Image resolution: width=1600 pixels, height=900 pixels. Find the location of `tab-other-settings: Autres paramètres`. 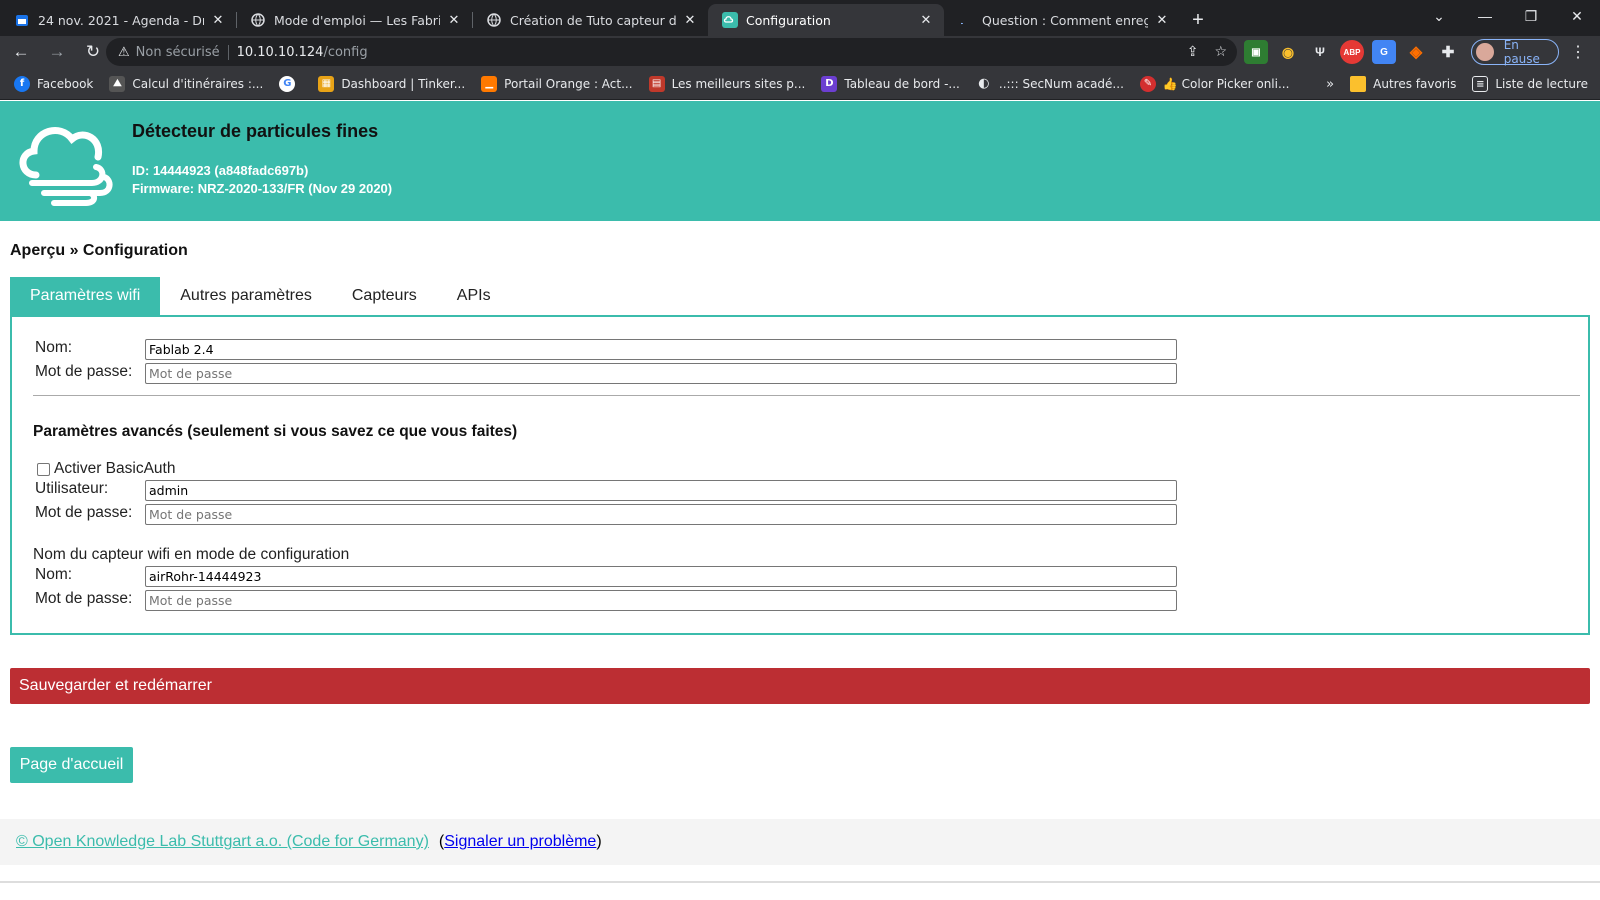

tab-other-settings: Autres paramètres is located at coordinates (246, 296).